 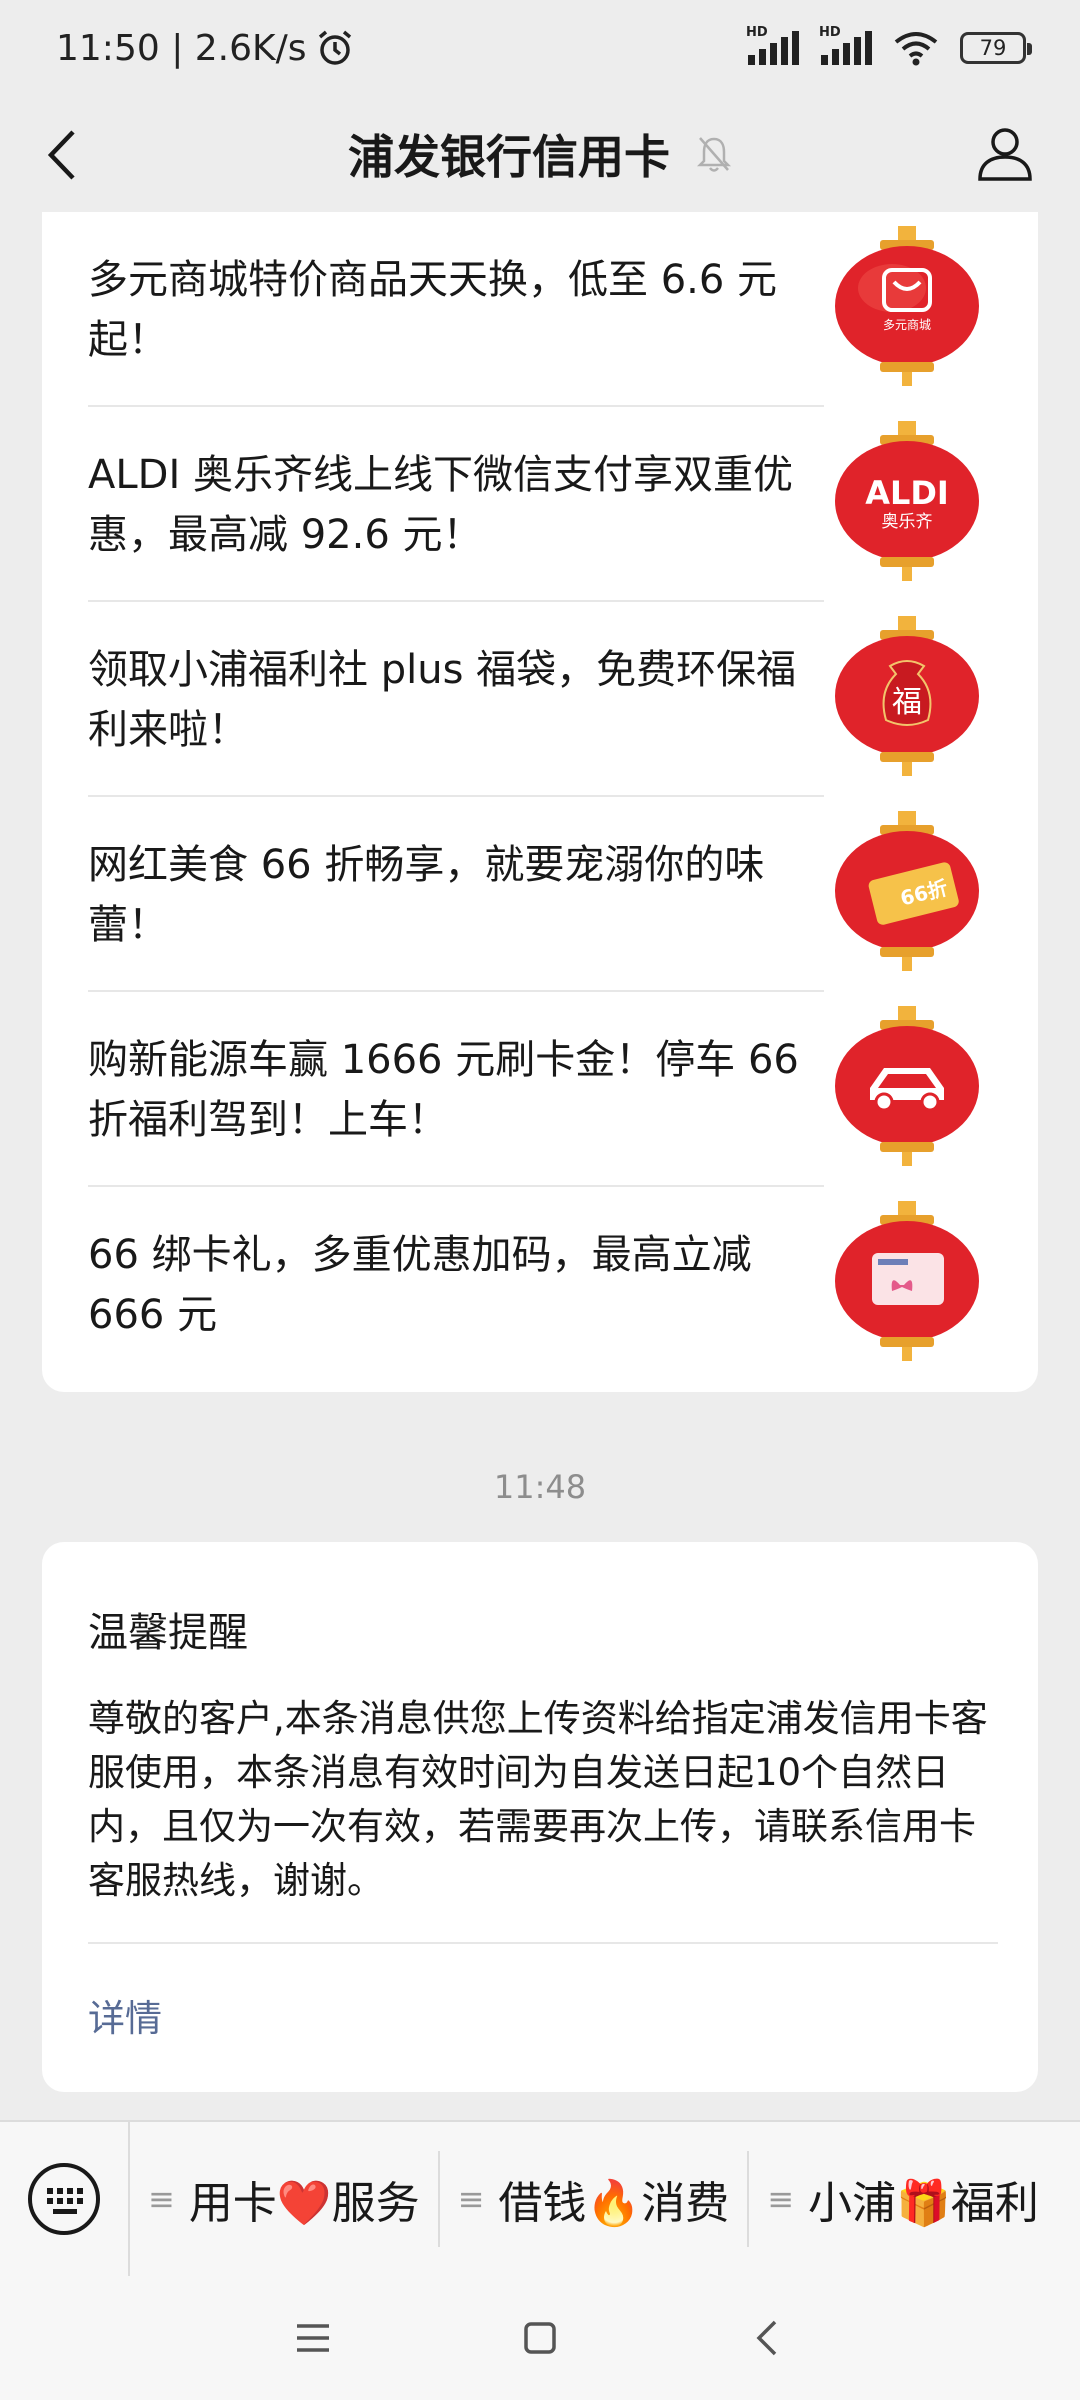 I want to click on signal-icon: HD, so click(x=772, y=45).